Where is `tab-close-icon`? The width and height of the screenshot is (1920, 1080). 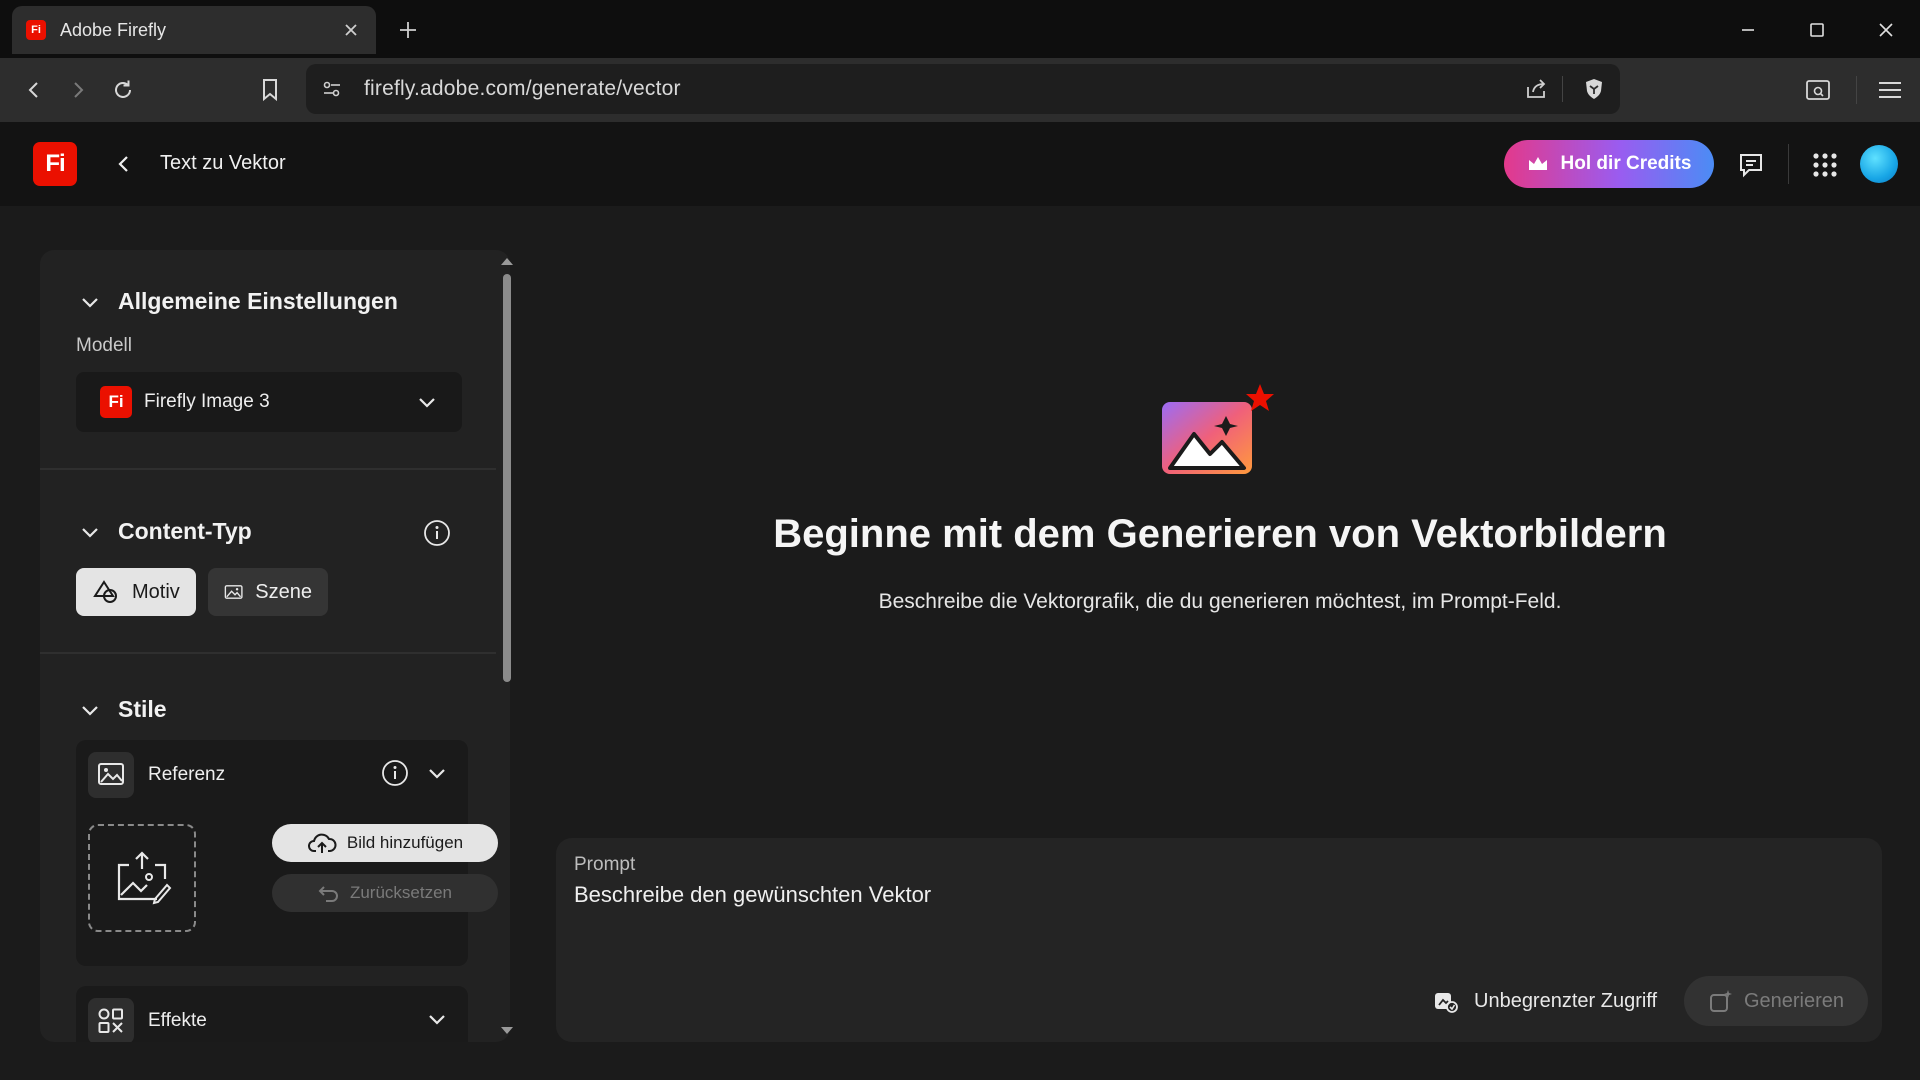 tab-close-icon is located at coordinates (351, 30).